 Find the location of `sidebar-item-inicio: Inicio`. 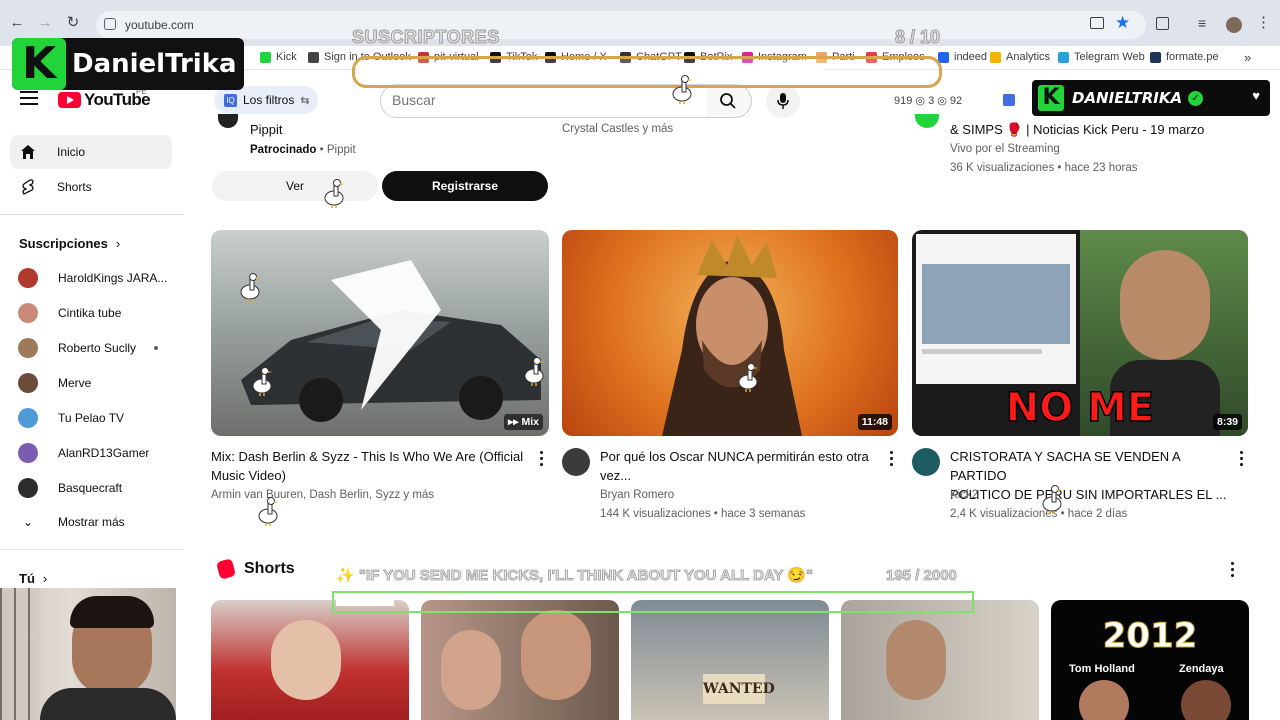

sidebar-item-inicio: Inicio is located at coordinates (91, 152).